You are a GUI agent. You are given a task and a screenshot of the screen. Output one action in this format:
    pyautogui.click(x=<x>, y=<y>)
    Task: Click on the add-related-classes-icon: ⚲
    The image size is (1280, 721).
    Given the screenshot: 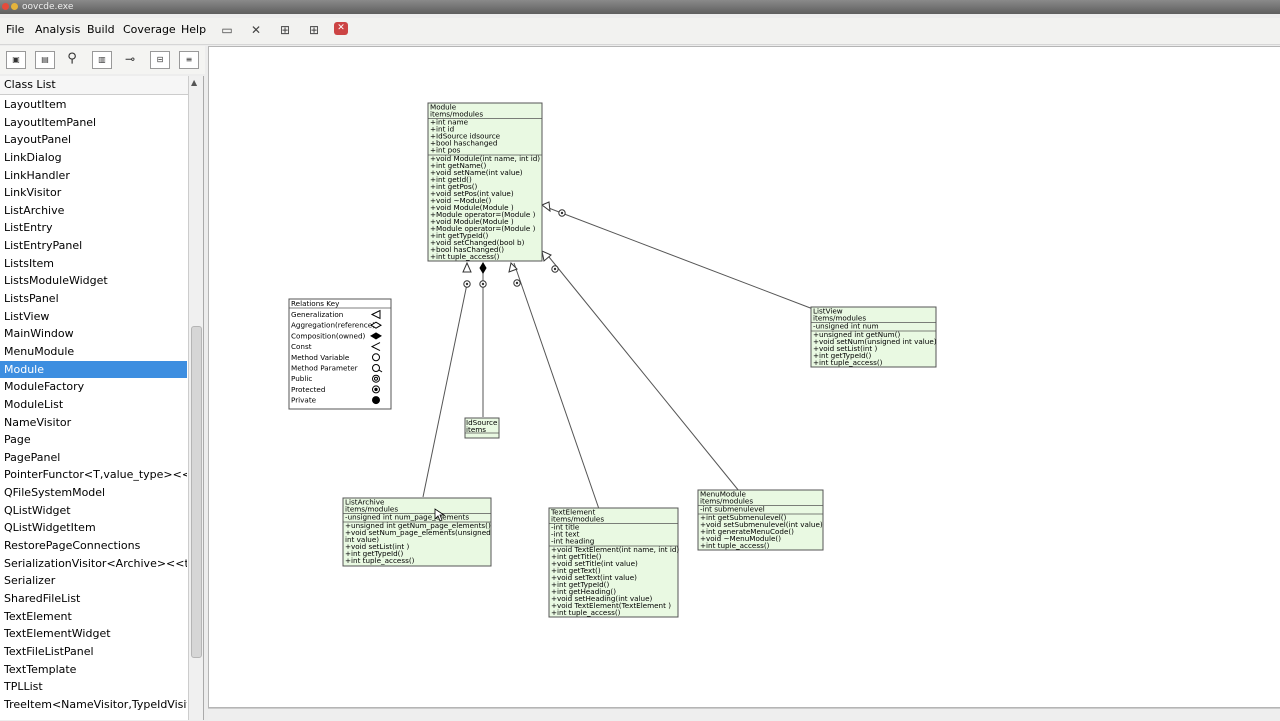 What is the action you would take?
    pyautogui.click(x=72, y=59)
    